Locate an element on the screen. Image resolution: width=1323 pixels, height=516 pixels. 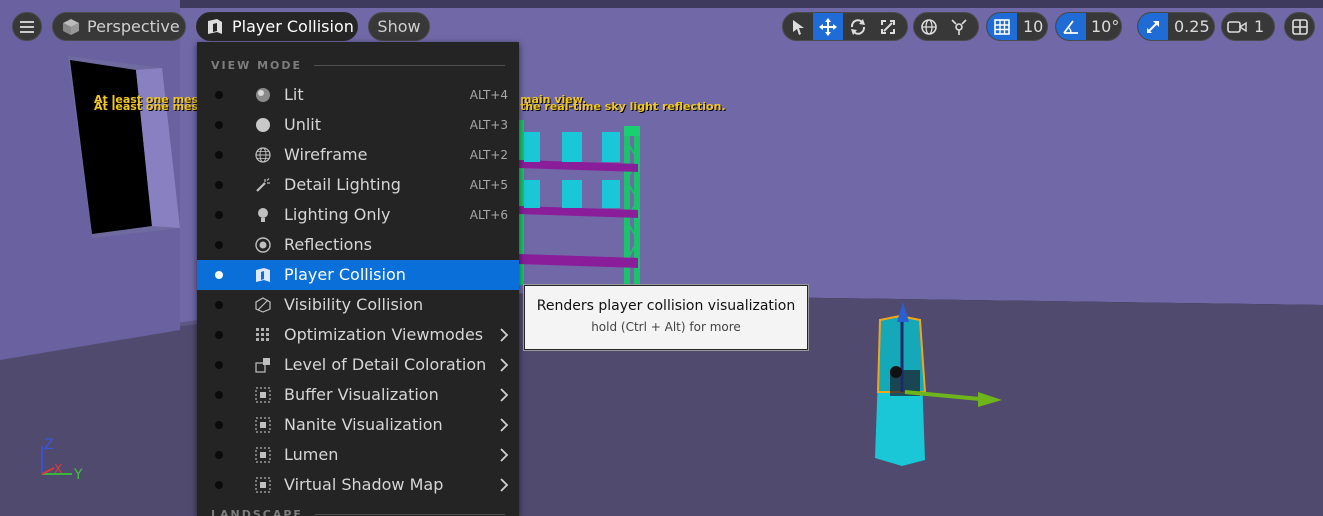
section-landscape: LANDSCAPE is located at coordinates (358, 512).